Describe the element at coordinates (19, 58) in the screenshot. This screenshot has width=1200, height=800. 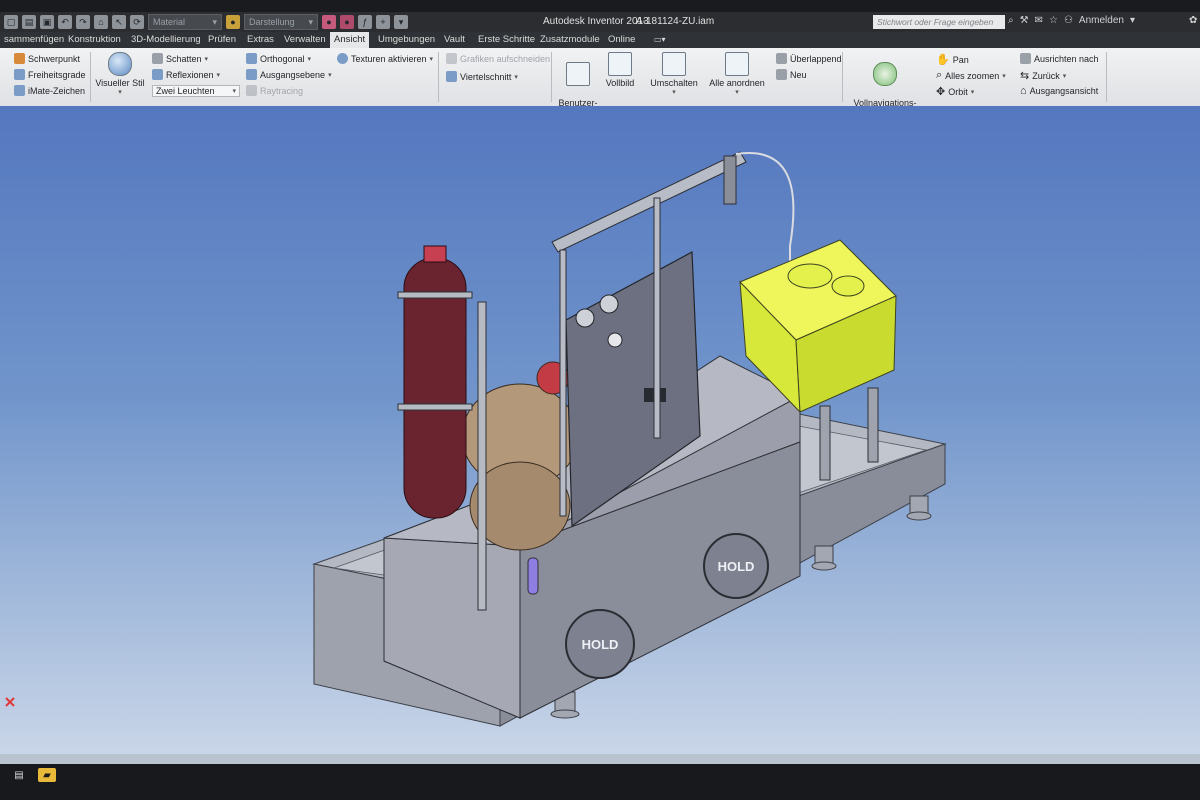
I see `center-of-gravity-icon` at that location.